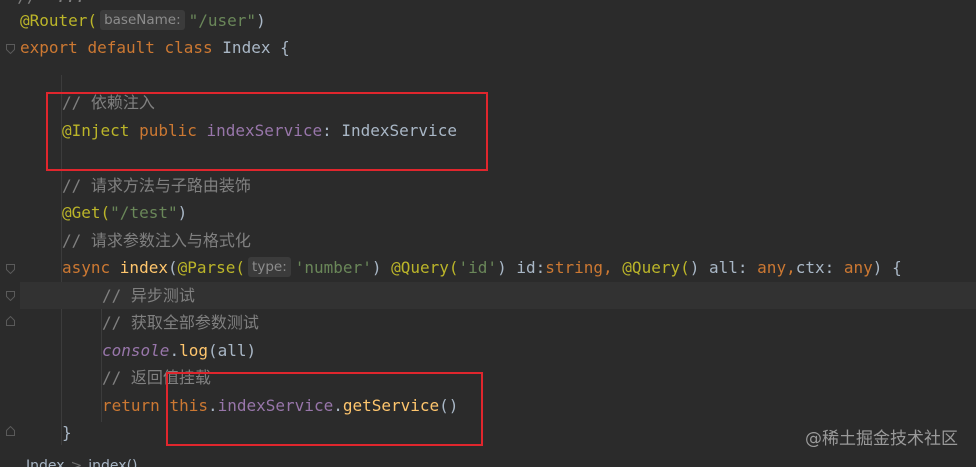  What do you see at coordinates (126, 47) in the screenshot?
I see `token-keyword: default` at bounding box center [126, 47].